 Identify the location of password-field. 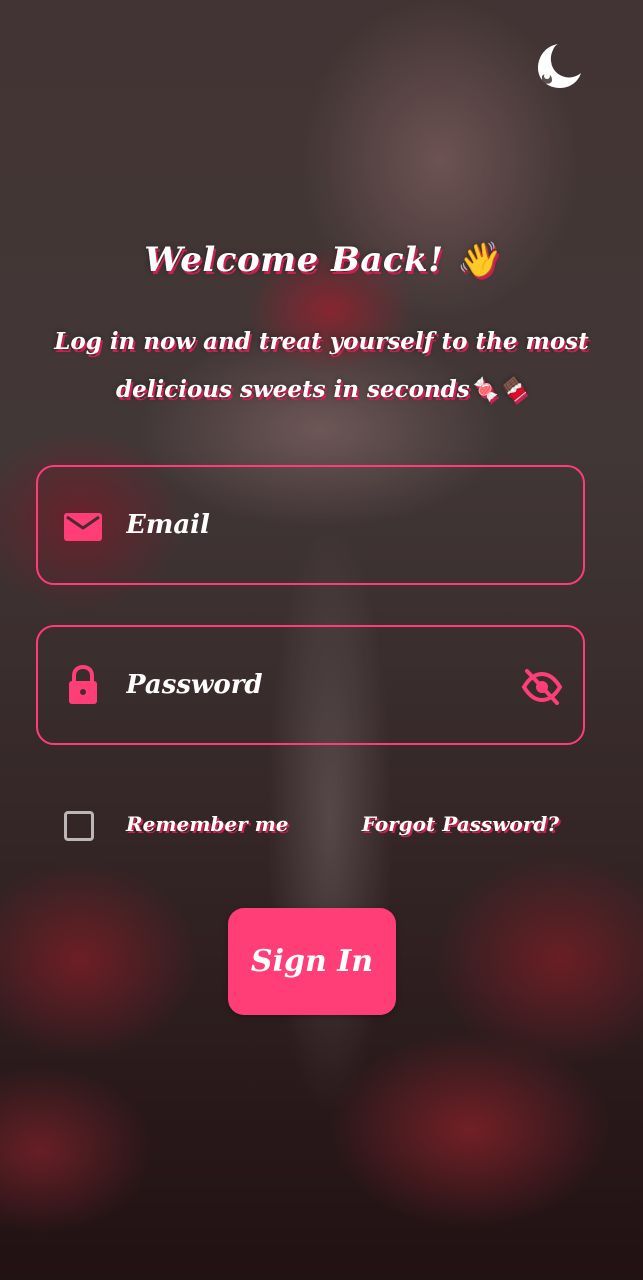
(310, 685).